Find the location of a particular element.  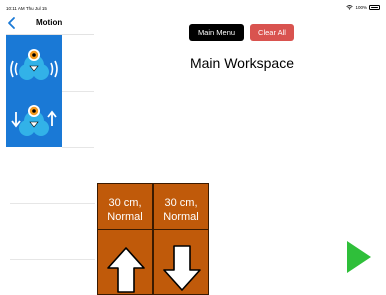

status-indicators: 100% is located at coordinates (363, 7).